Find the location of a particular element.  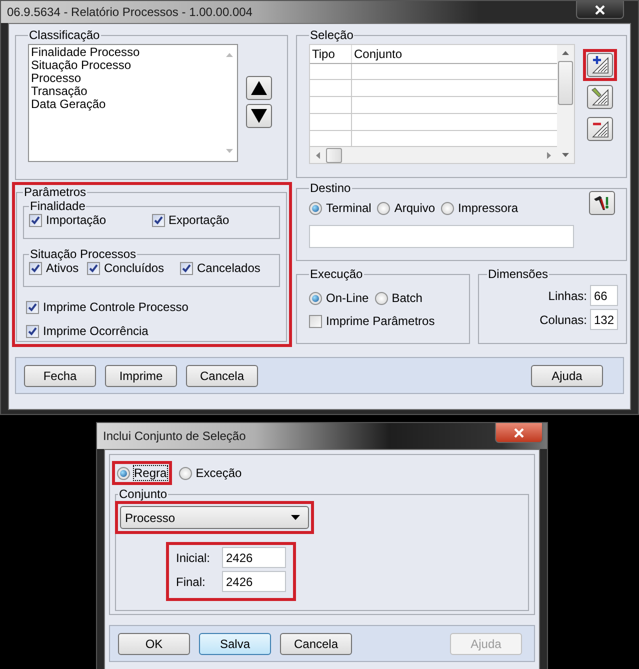

group-label: Parâmetros is located at coordinates (55, 192).